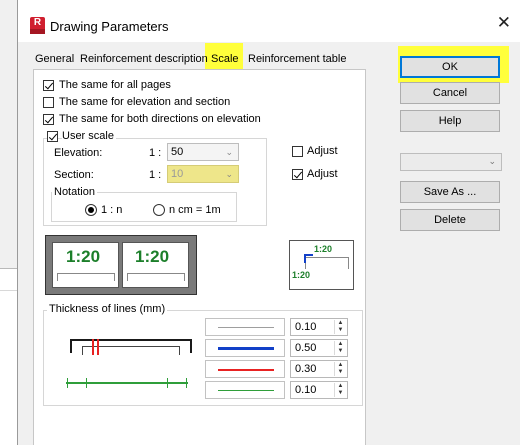 The height and width of the screenshot is (445, 520). I want to click on elevation-adjust-checkbox, so click(297, 151).